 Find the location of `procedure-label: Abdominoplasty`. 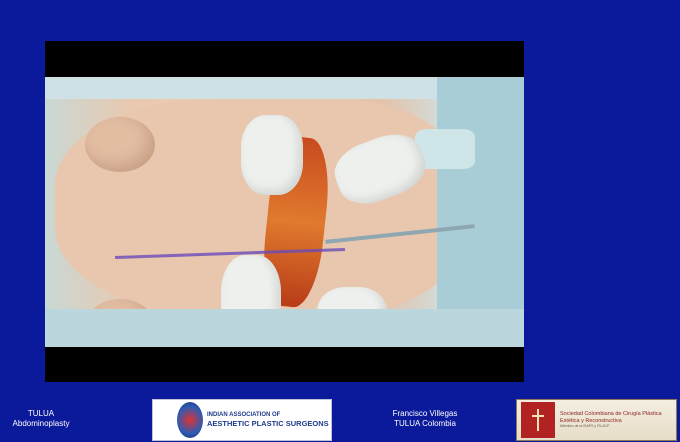

procedure-label: Abdominoplasty is located at coordinates (41, 423).